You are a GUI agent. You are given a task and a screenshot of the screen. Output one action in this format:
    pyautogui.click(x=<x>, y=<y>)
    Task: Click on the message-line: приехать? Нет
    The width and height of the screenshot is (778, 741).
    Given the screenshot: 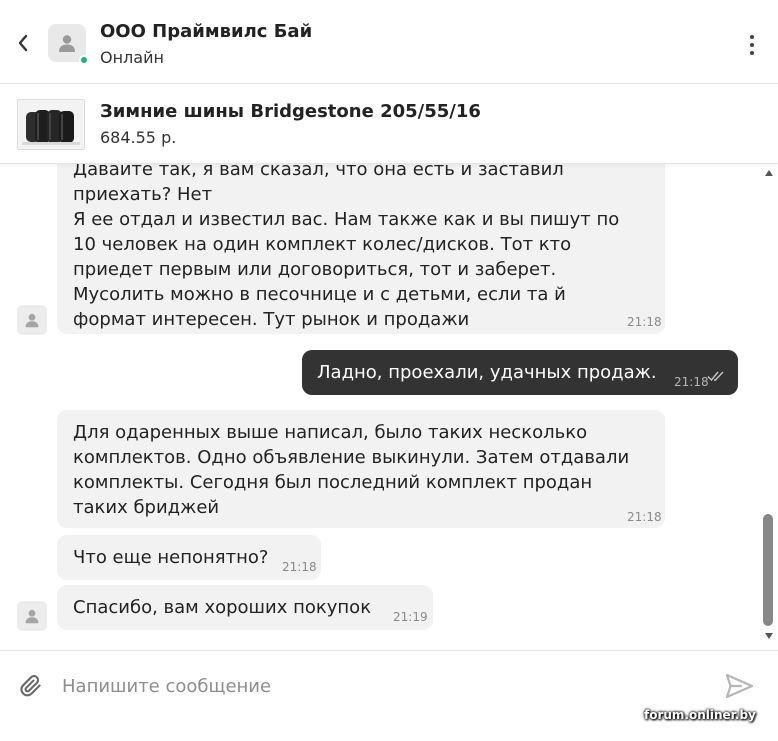 What is the action you would take?
    pyautogui.click(x=143, y=194)
    